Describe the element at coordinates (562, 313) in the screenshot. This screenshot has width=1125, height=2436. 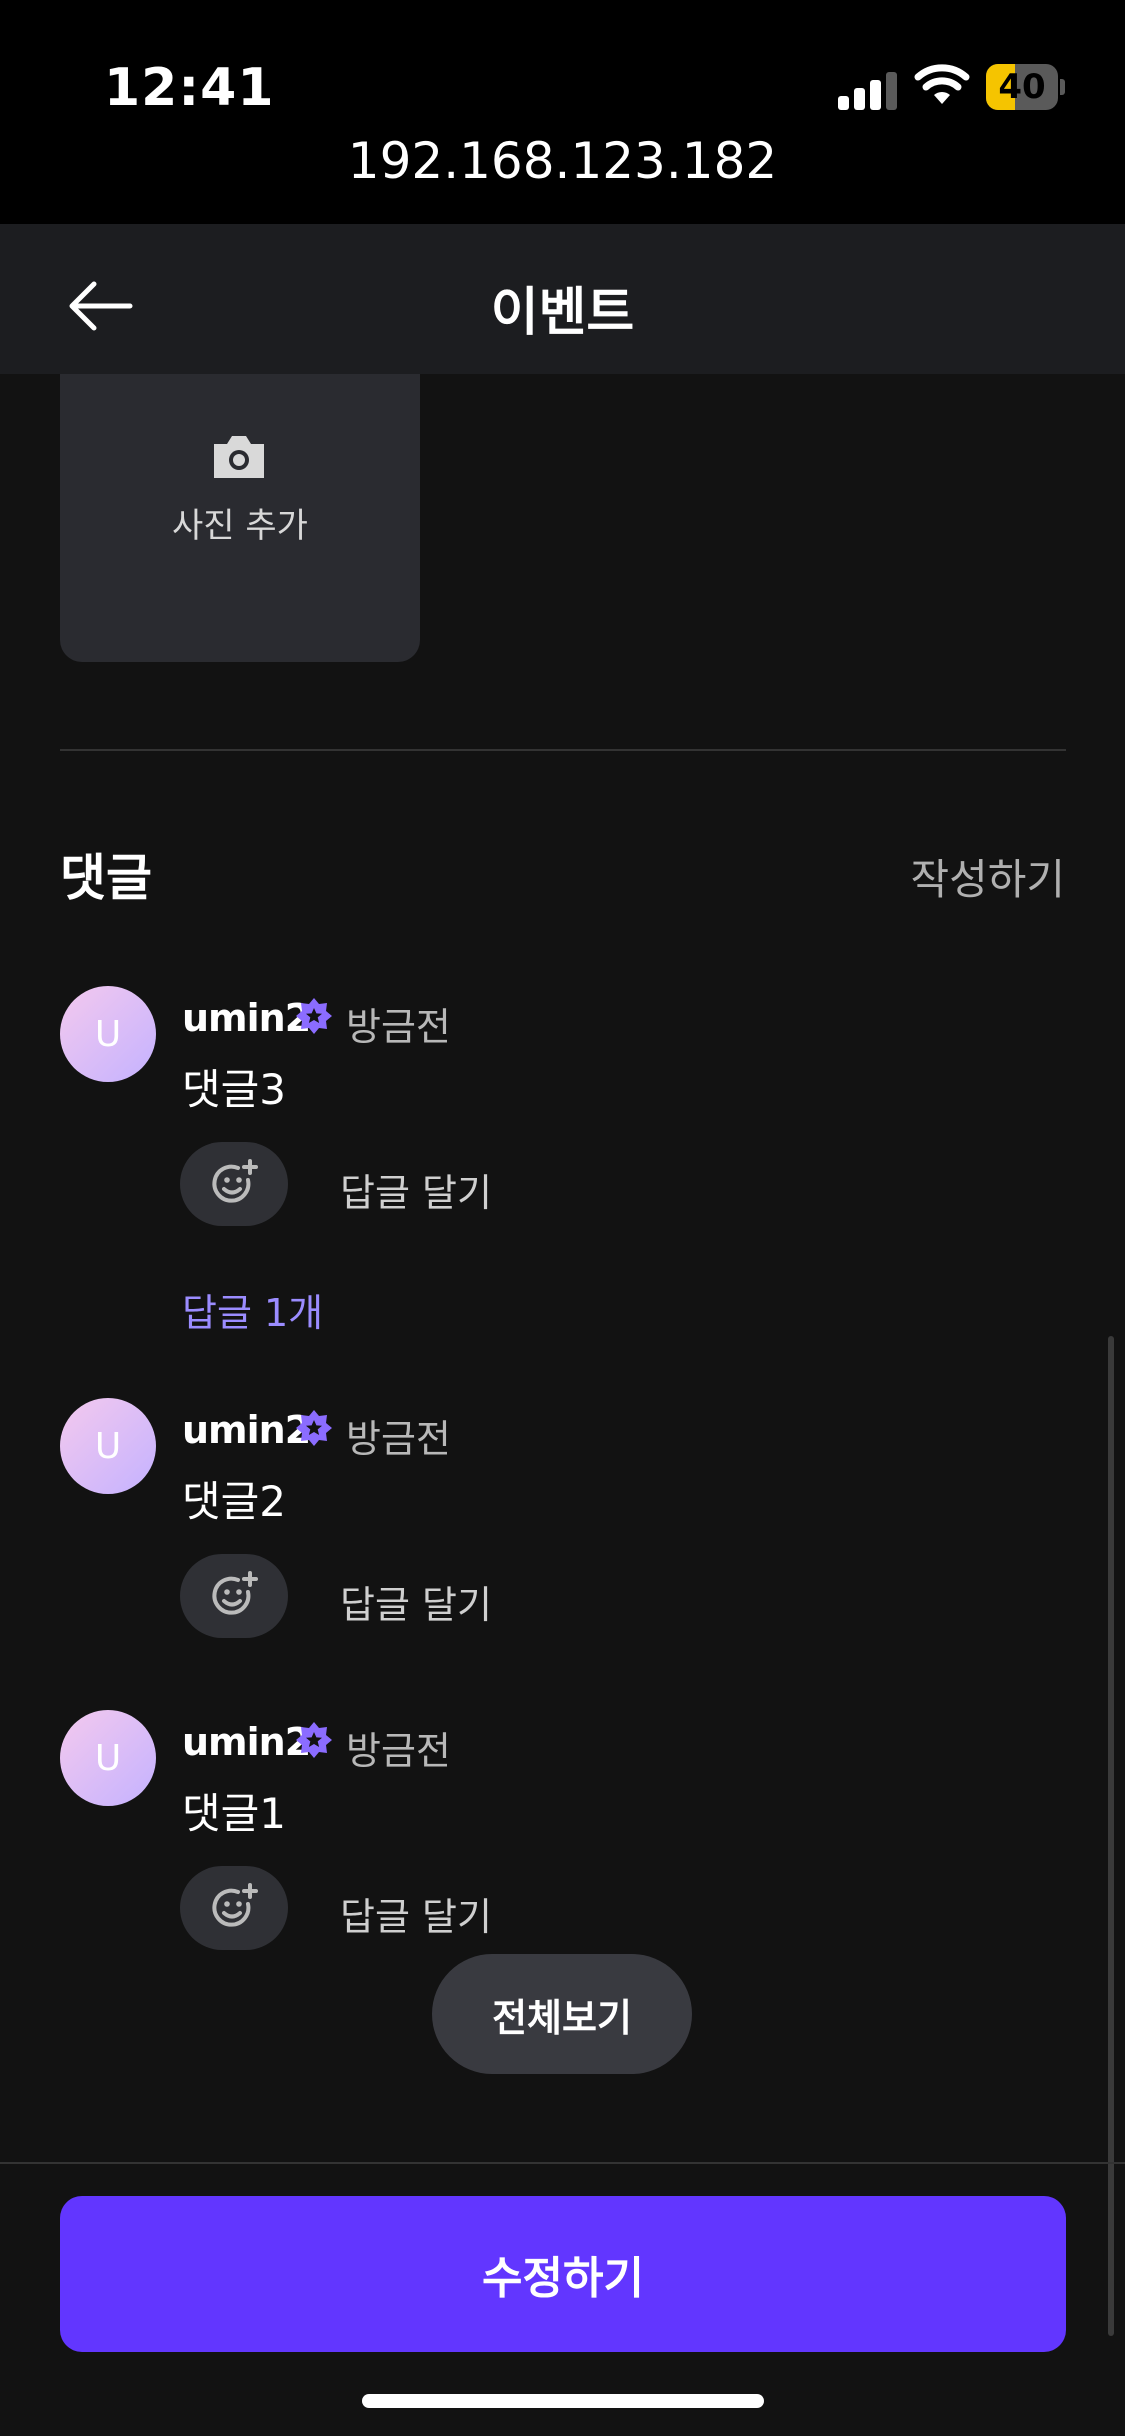
I see `page-title: 이벤트` at that location.